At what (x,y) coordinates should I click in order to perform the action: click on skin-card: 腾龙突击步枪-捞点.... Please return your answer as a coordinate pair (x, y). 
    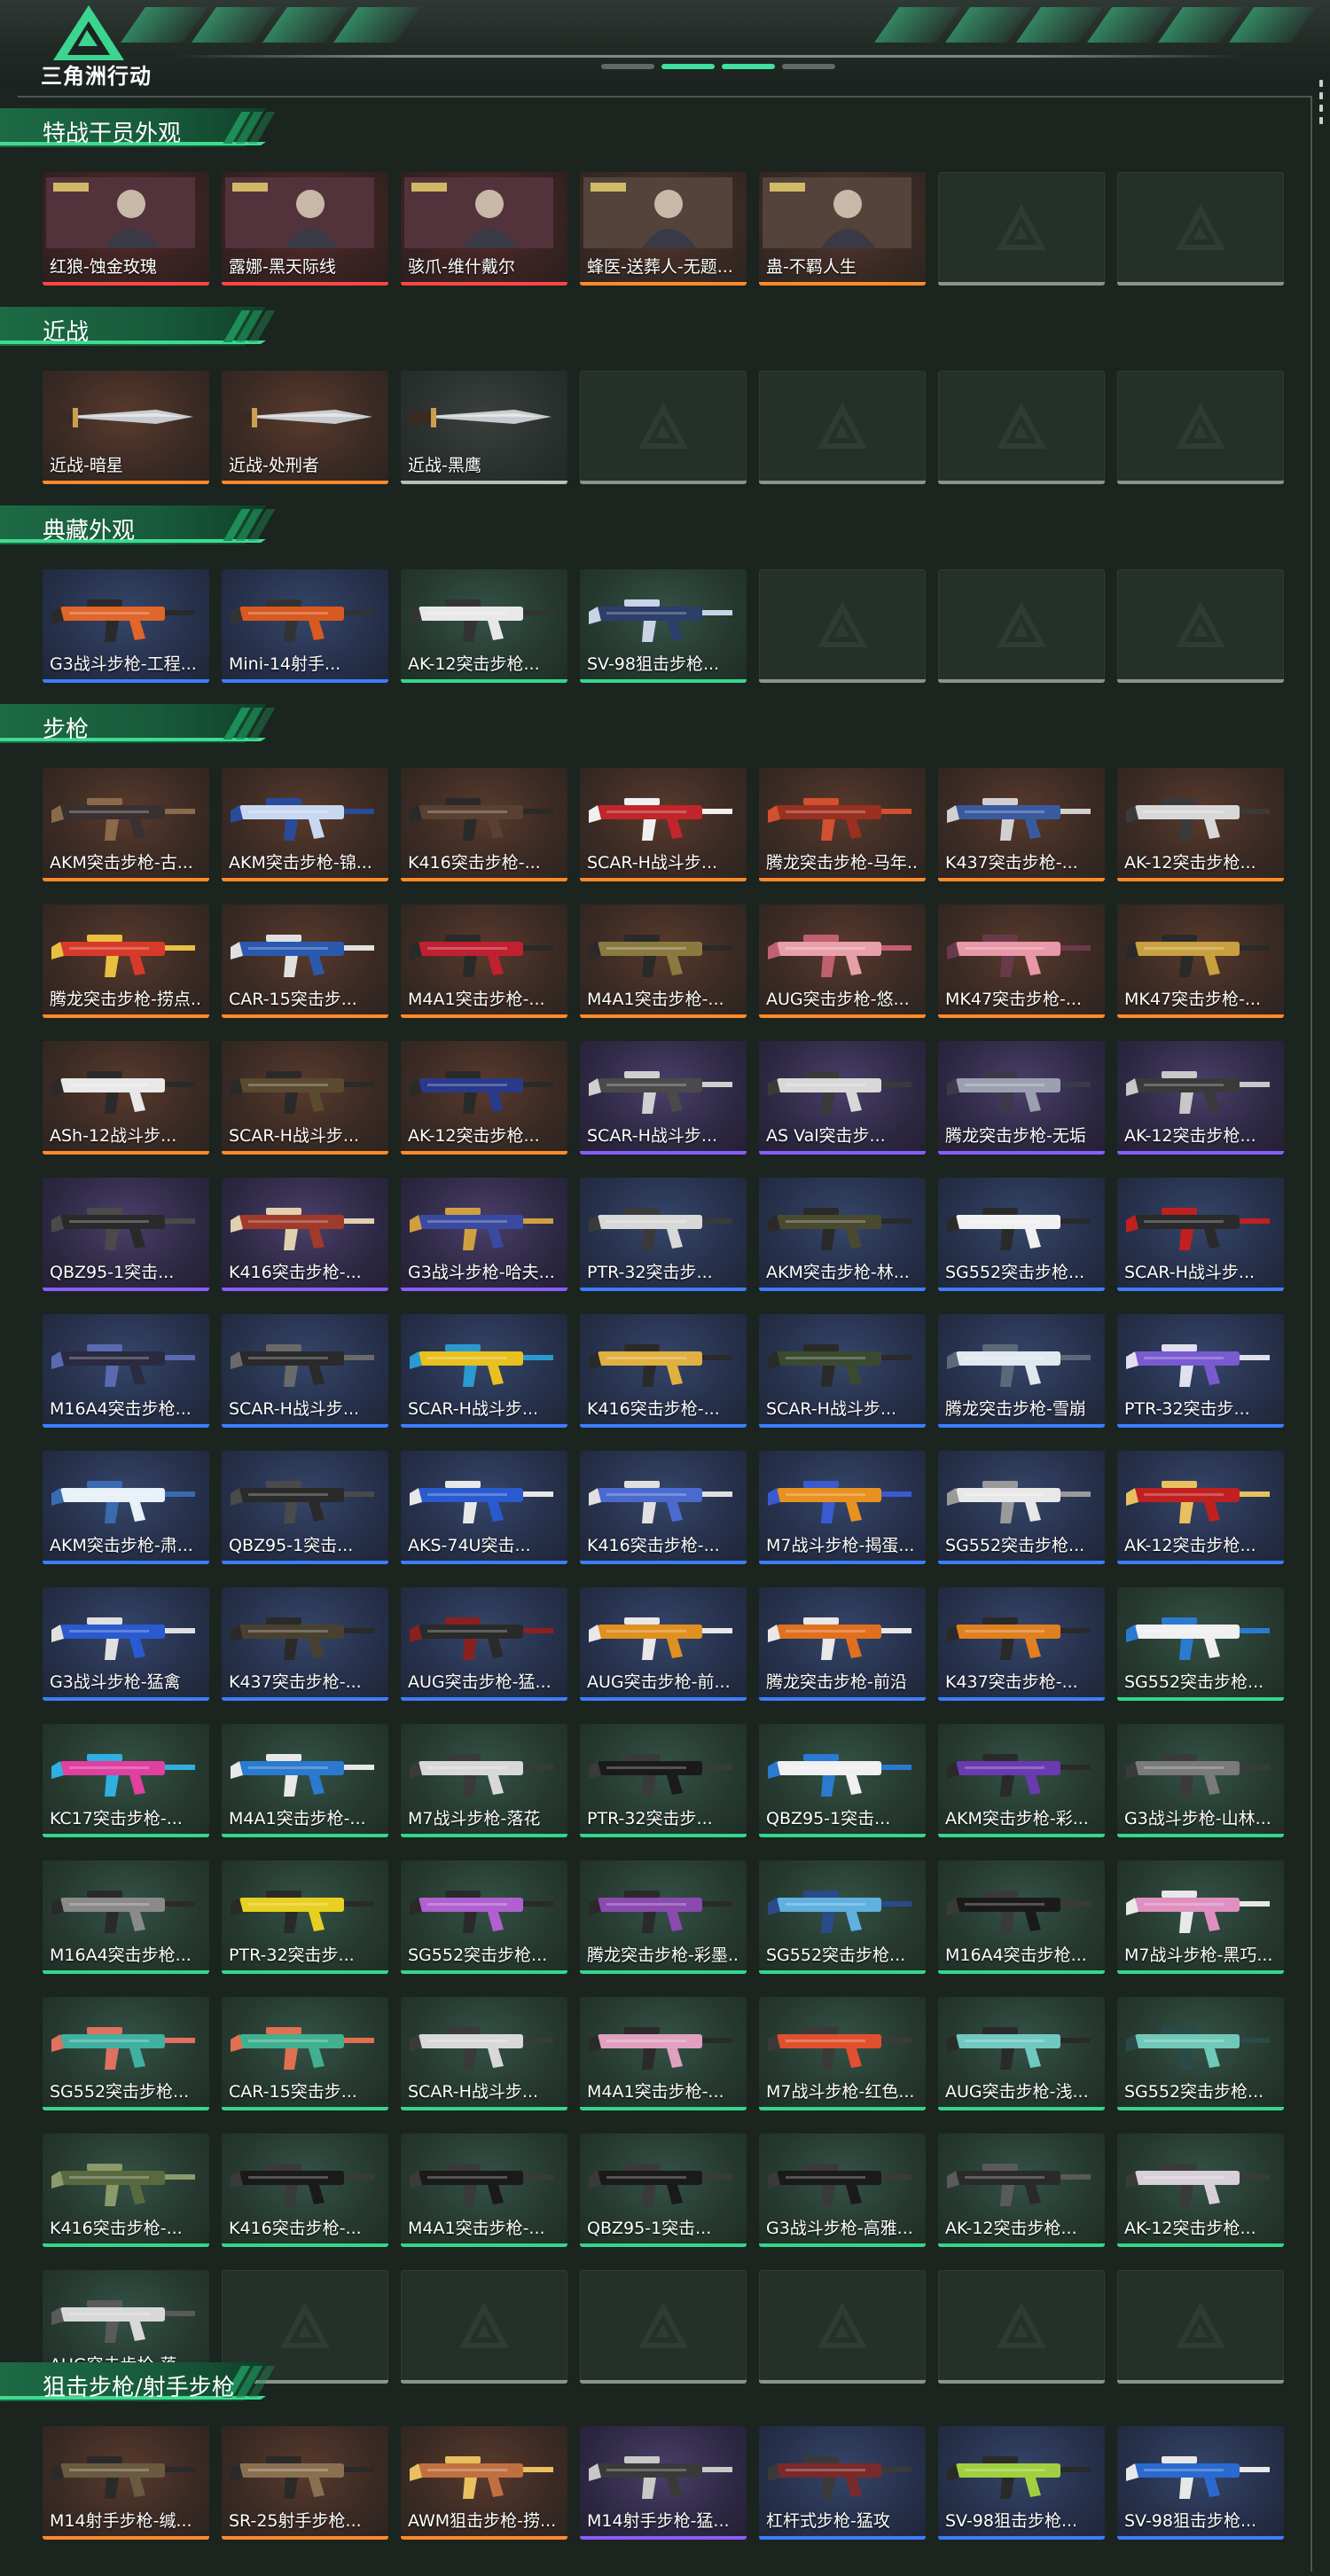
    Looking at the image, I should click on (126, 961).